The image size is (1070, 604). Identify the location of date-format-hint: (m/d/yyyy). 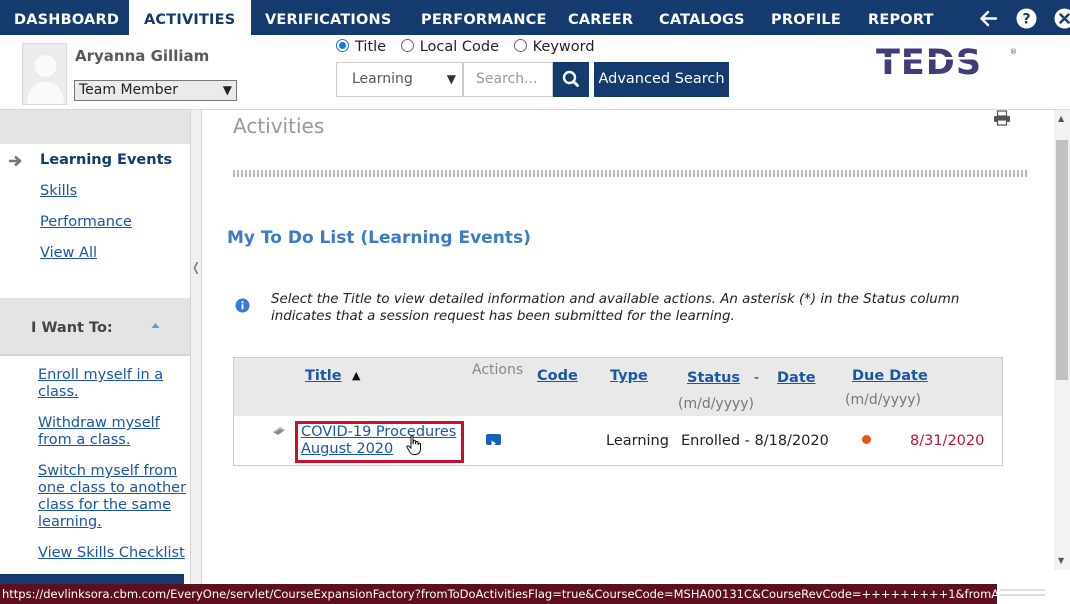
(716, 404).